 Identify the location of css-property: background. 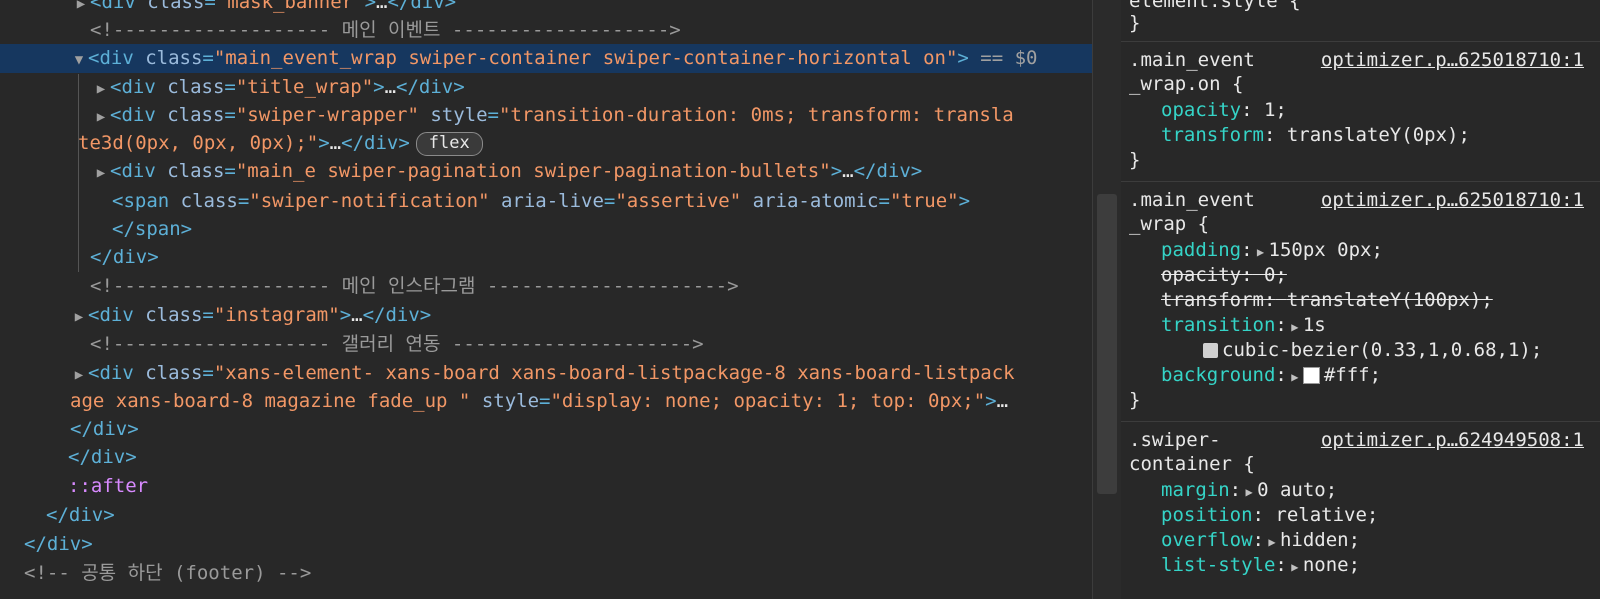
(1218, 375).